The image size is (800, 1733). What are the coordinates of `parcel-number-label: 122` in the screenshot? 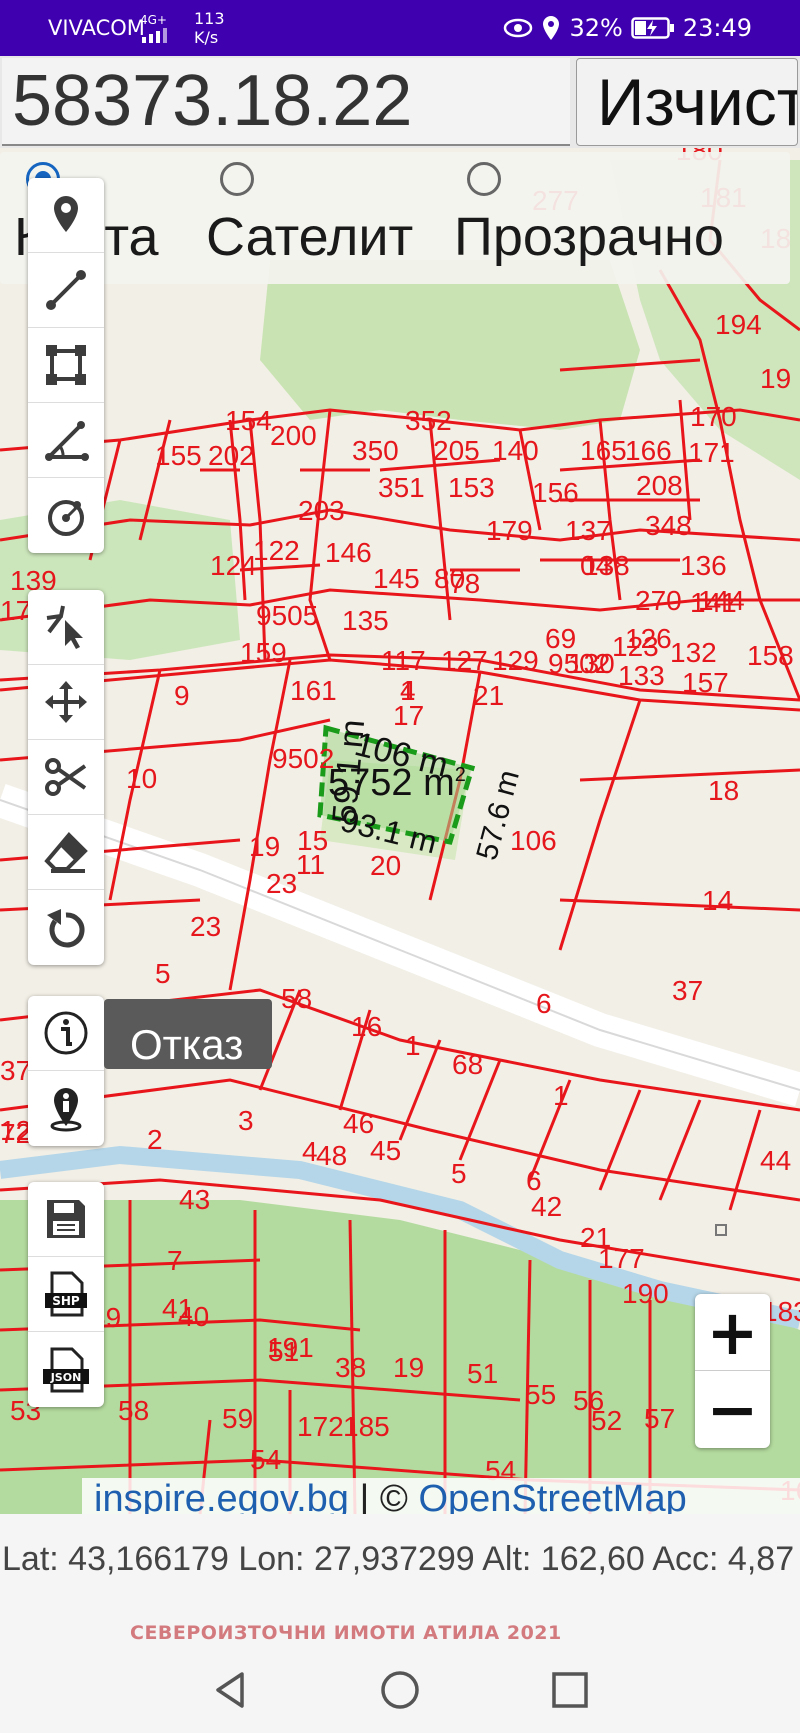 It's located at (276, 550).